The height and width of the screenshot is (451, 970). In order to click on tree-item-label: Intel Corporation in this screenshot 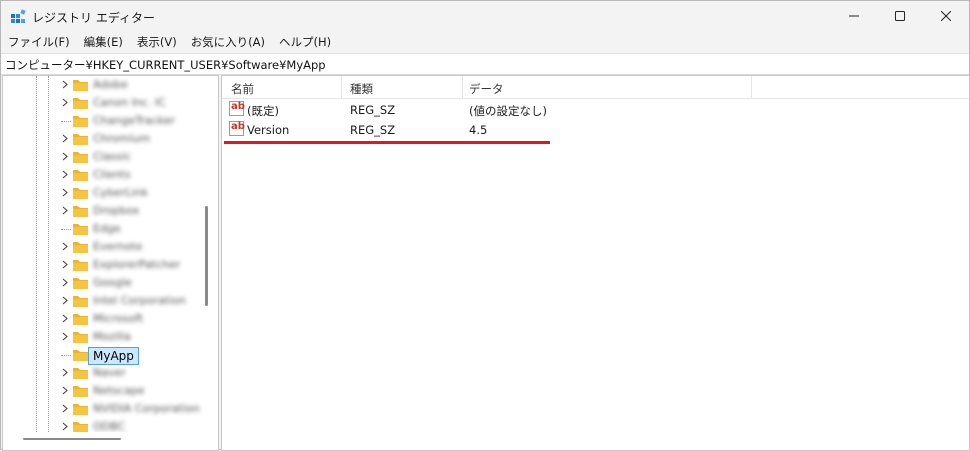, I will do `click(139, 300)`.